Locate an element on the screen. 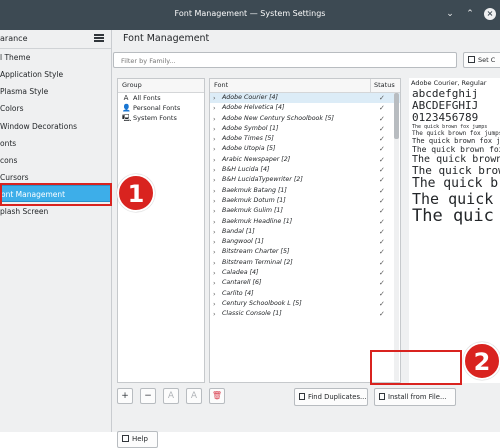  sidebar-item-colors: Colors is located at coordinates (55, 108).